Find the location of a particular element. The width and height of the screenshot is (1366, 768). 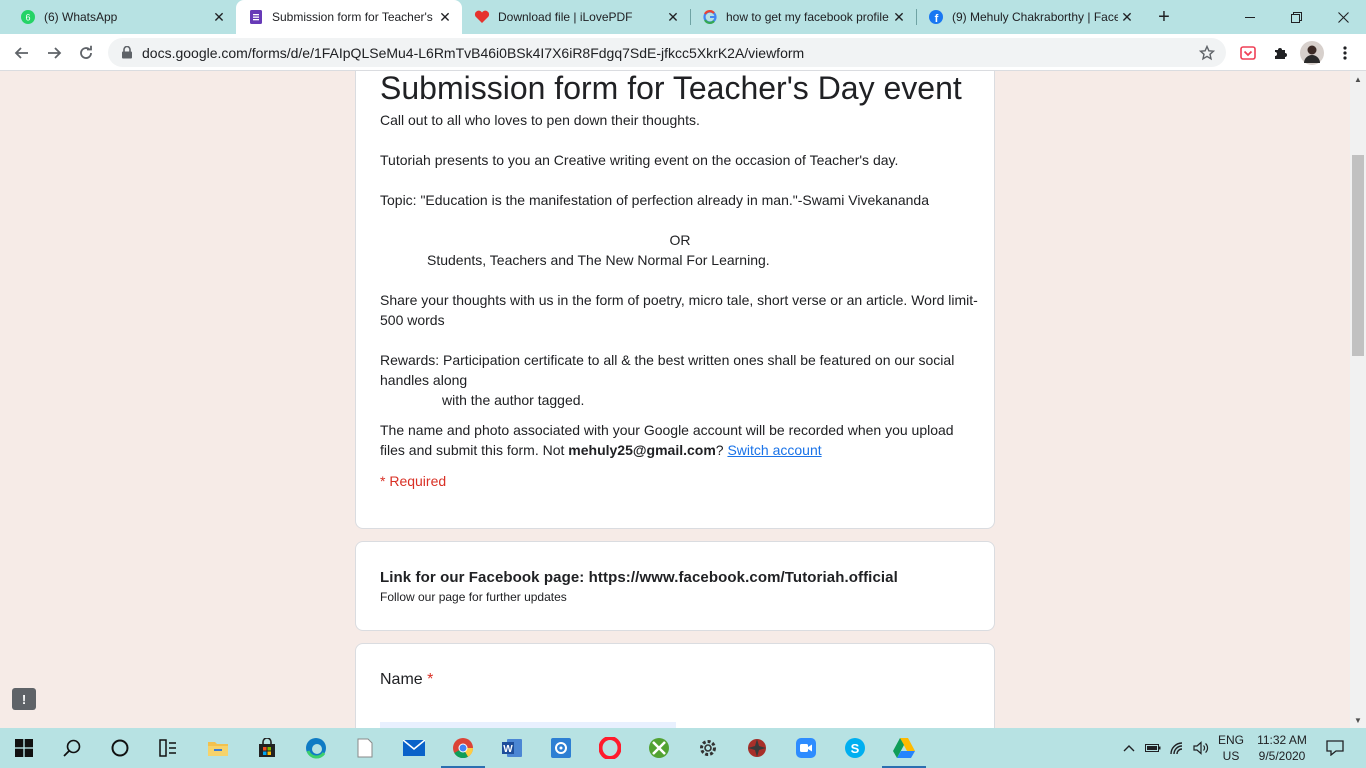

required-indicator: * Required is located at coordinates (413, 481).